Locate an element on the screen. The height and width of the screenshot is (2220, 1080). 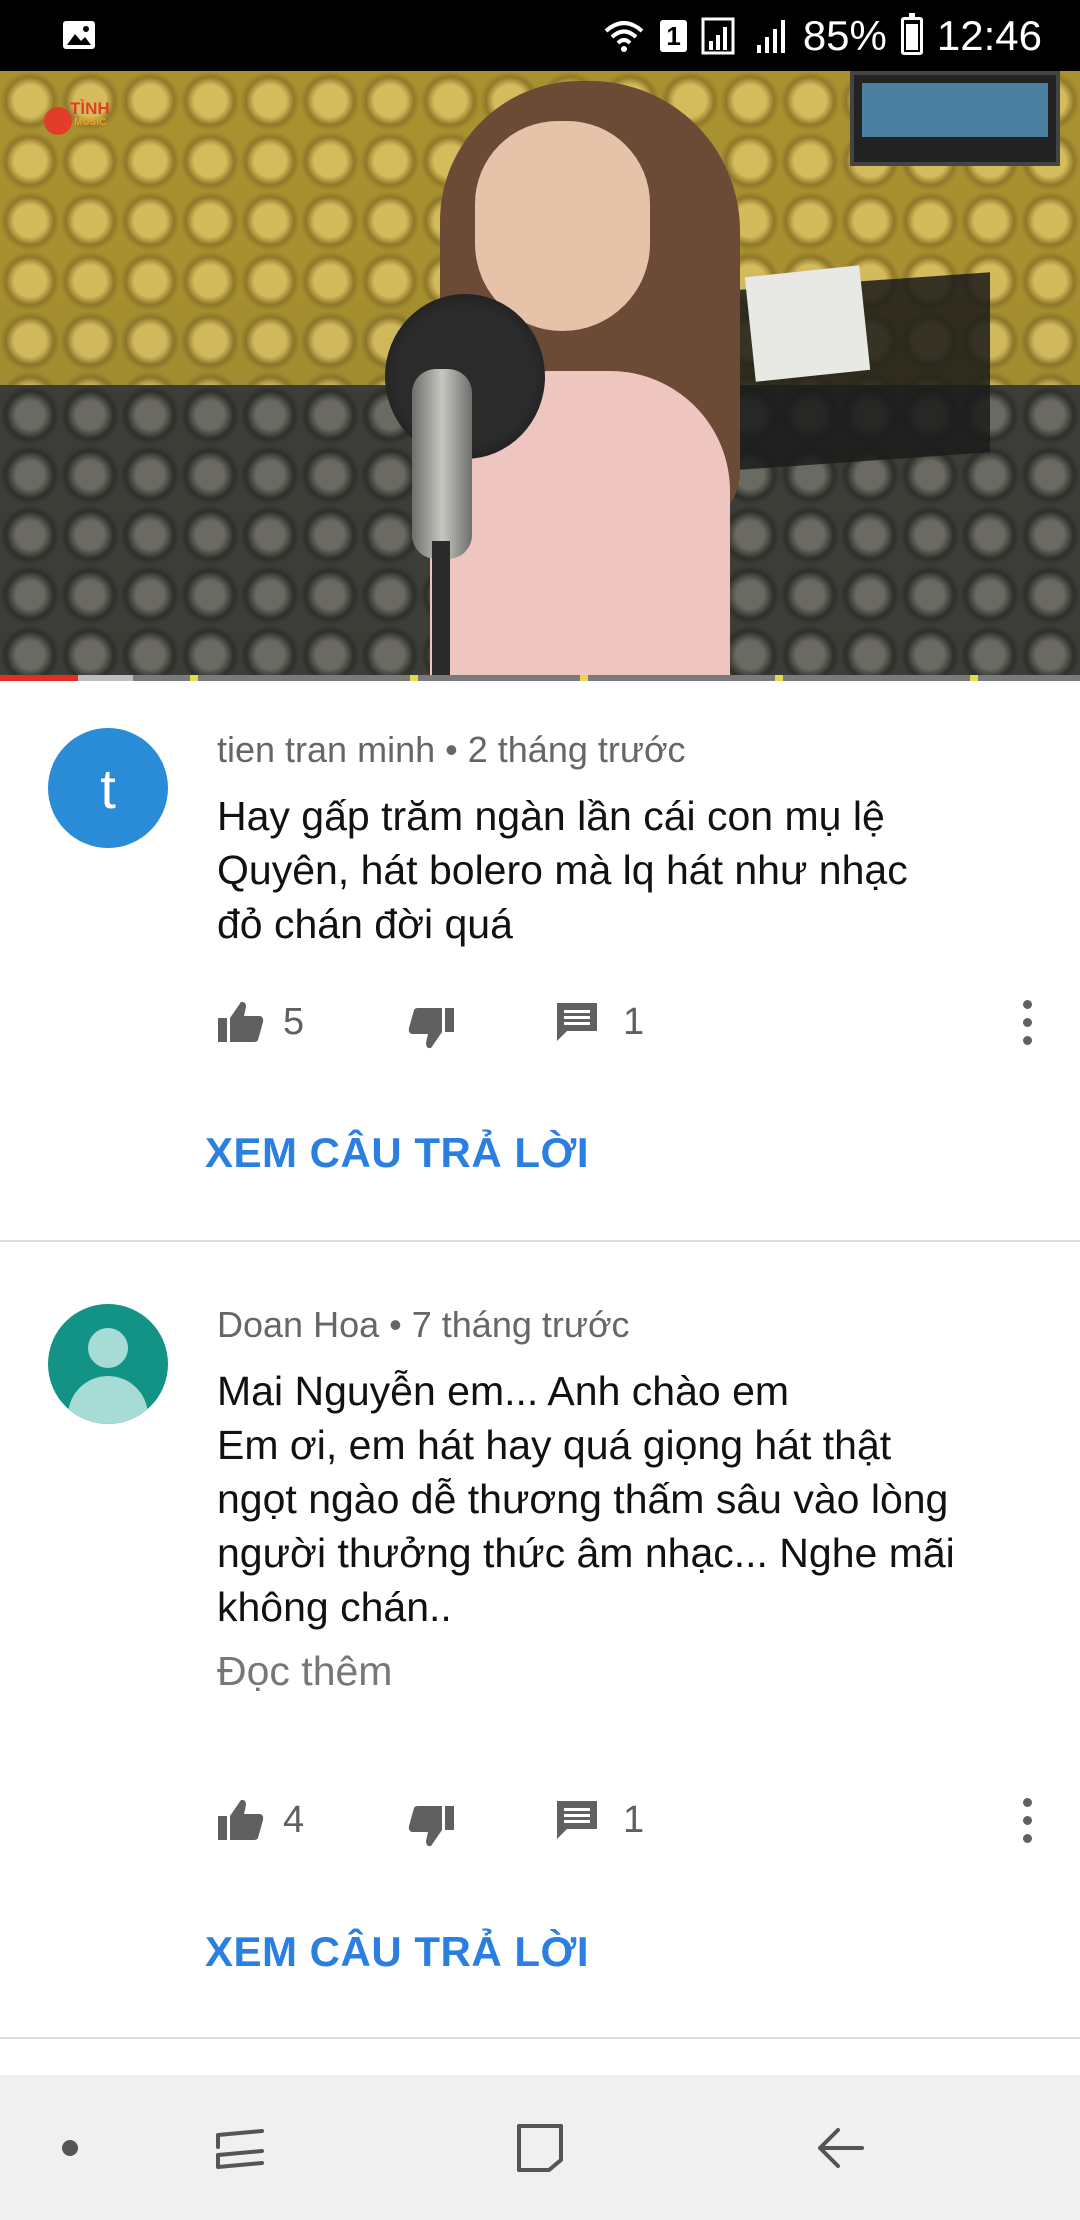
comment-meta: tien tran minh • 2 tháng trước is located at coordinates (451, 750).